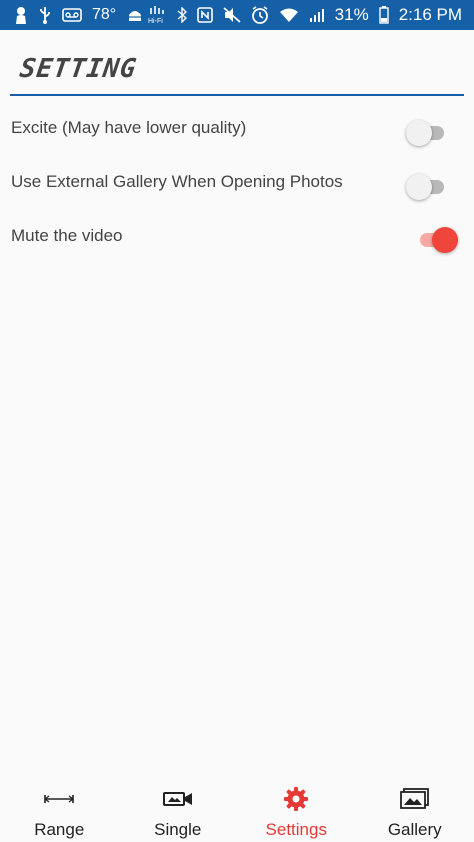 The height and width of the screenshot is (842, 474). What do you see at coordinates (59, 799) in the screenshot?
I see `range-icon` at bounding box center [59, 799].